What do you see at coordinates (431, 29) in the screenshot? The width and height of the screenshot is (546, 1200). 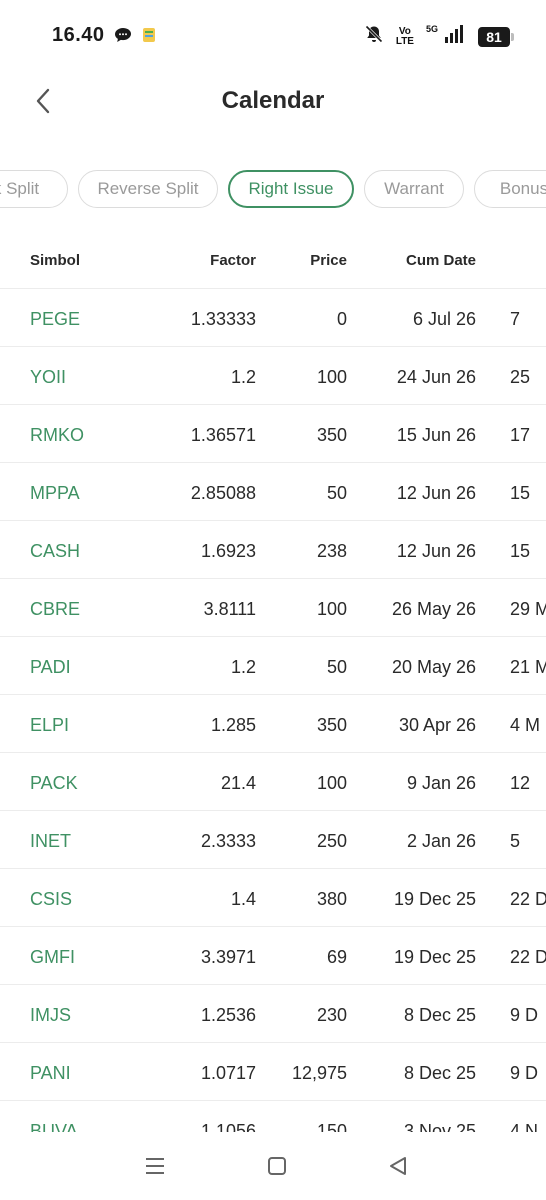 I see `network-type: 5G` at bounding box center [431, 29].